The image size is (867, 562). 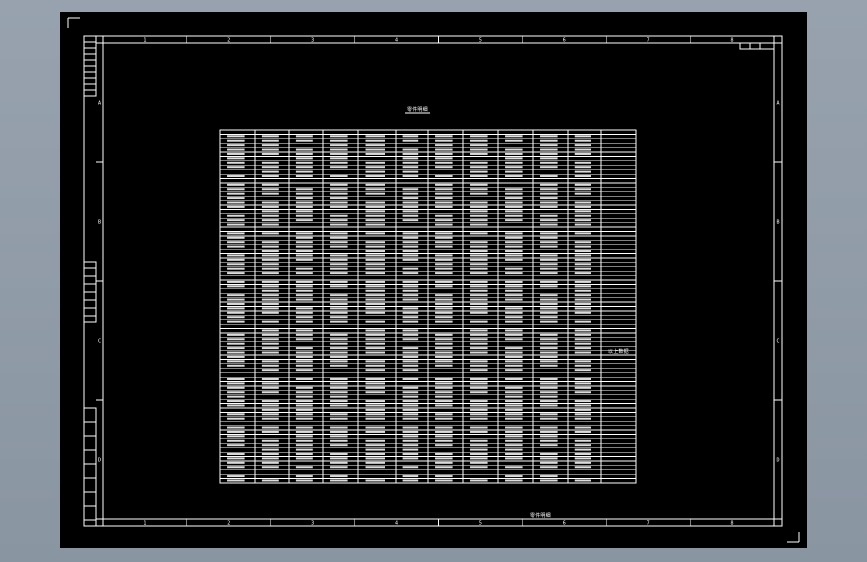 What do you see at coordinates (417, 110) in the screenshot?
I see `table-title: 零件明细` at bounding box center [417, 110].